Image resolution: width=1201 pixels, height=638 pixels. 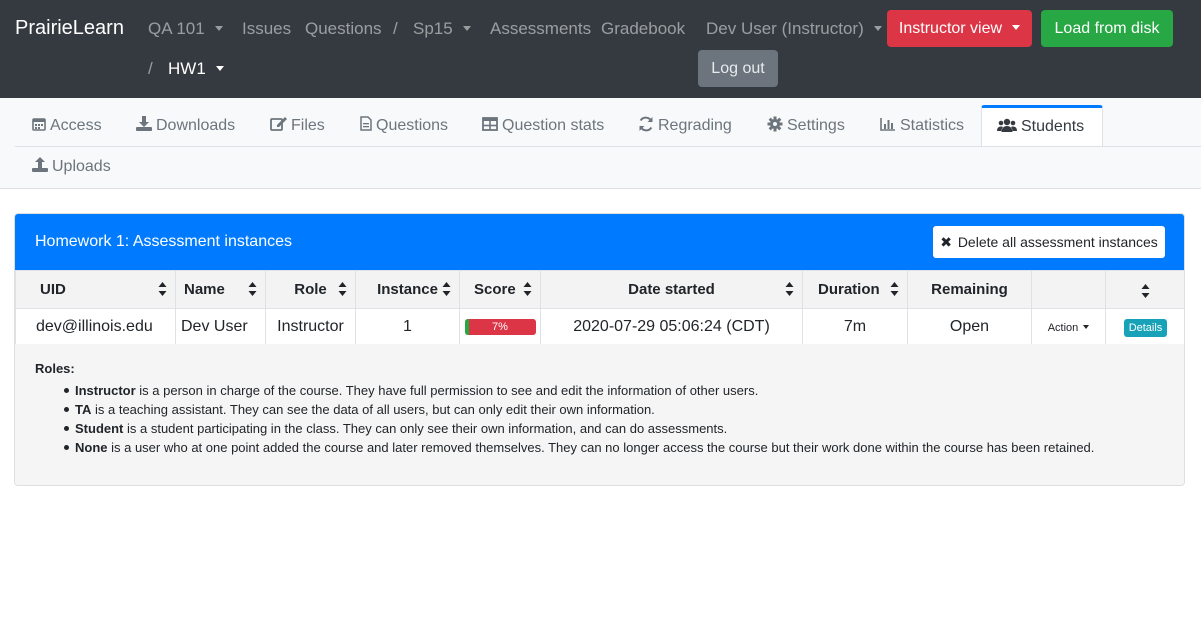 I want to click on role-name: Student, so click(x=99, y=428).